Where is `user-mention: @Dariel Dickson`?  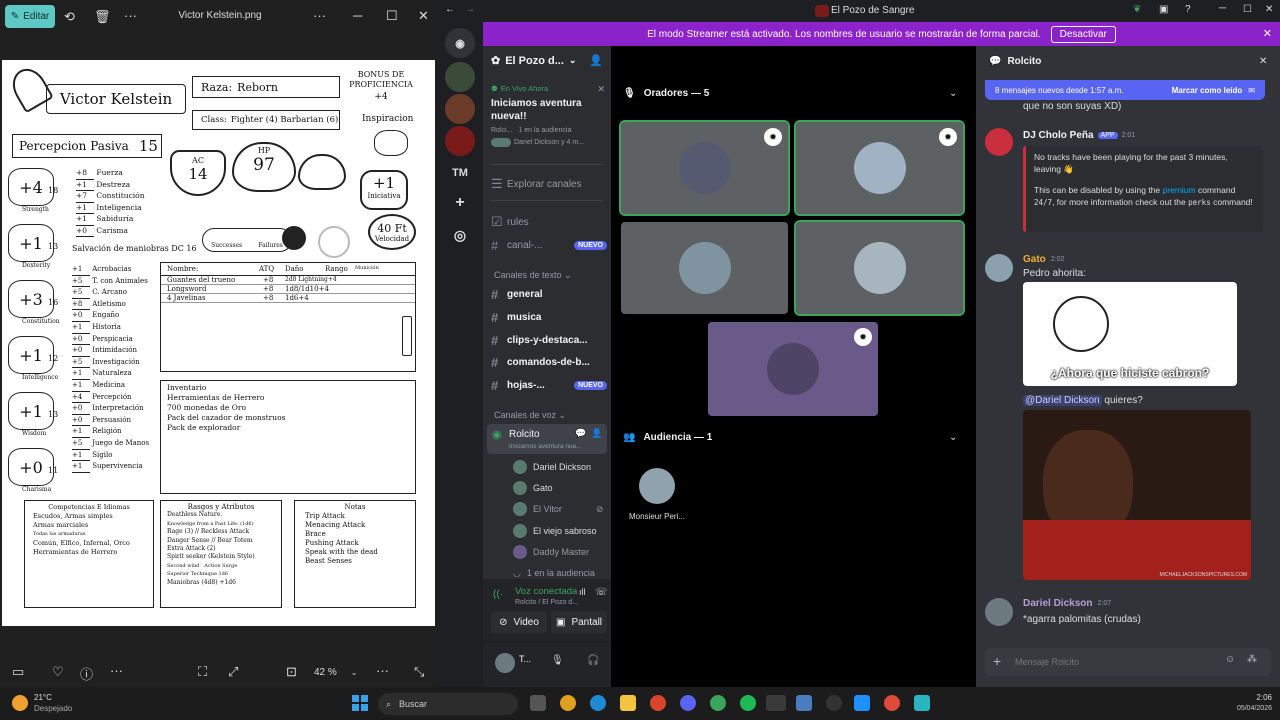 user-mention: @Dariel Dickson is located at coordinates (1062, 400).